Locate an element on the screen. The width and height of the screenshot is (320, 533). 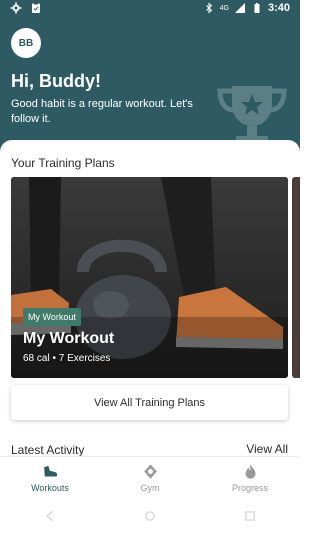
home-icon is located at coordinates (150, 516).